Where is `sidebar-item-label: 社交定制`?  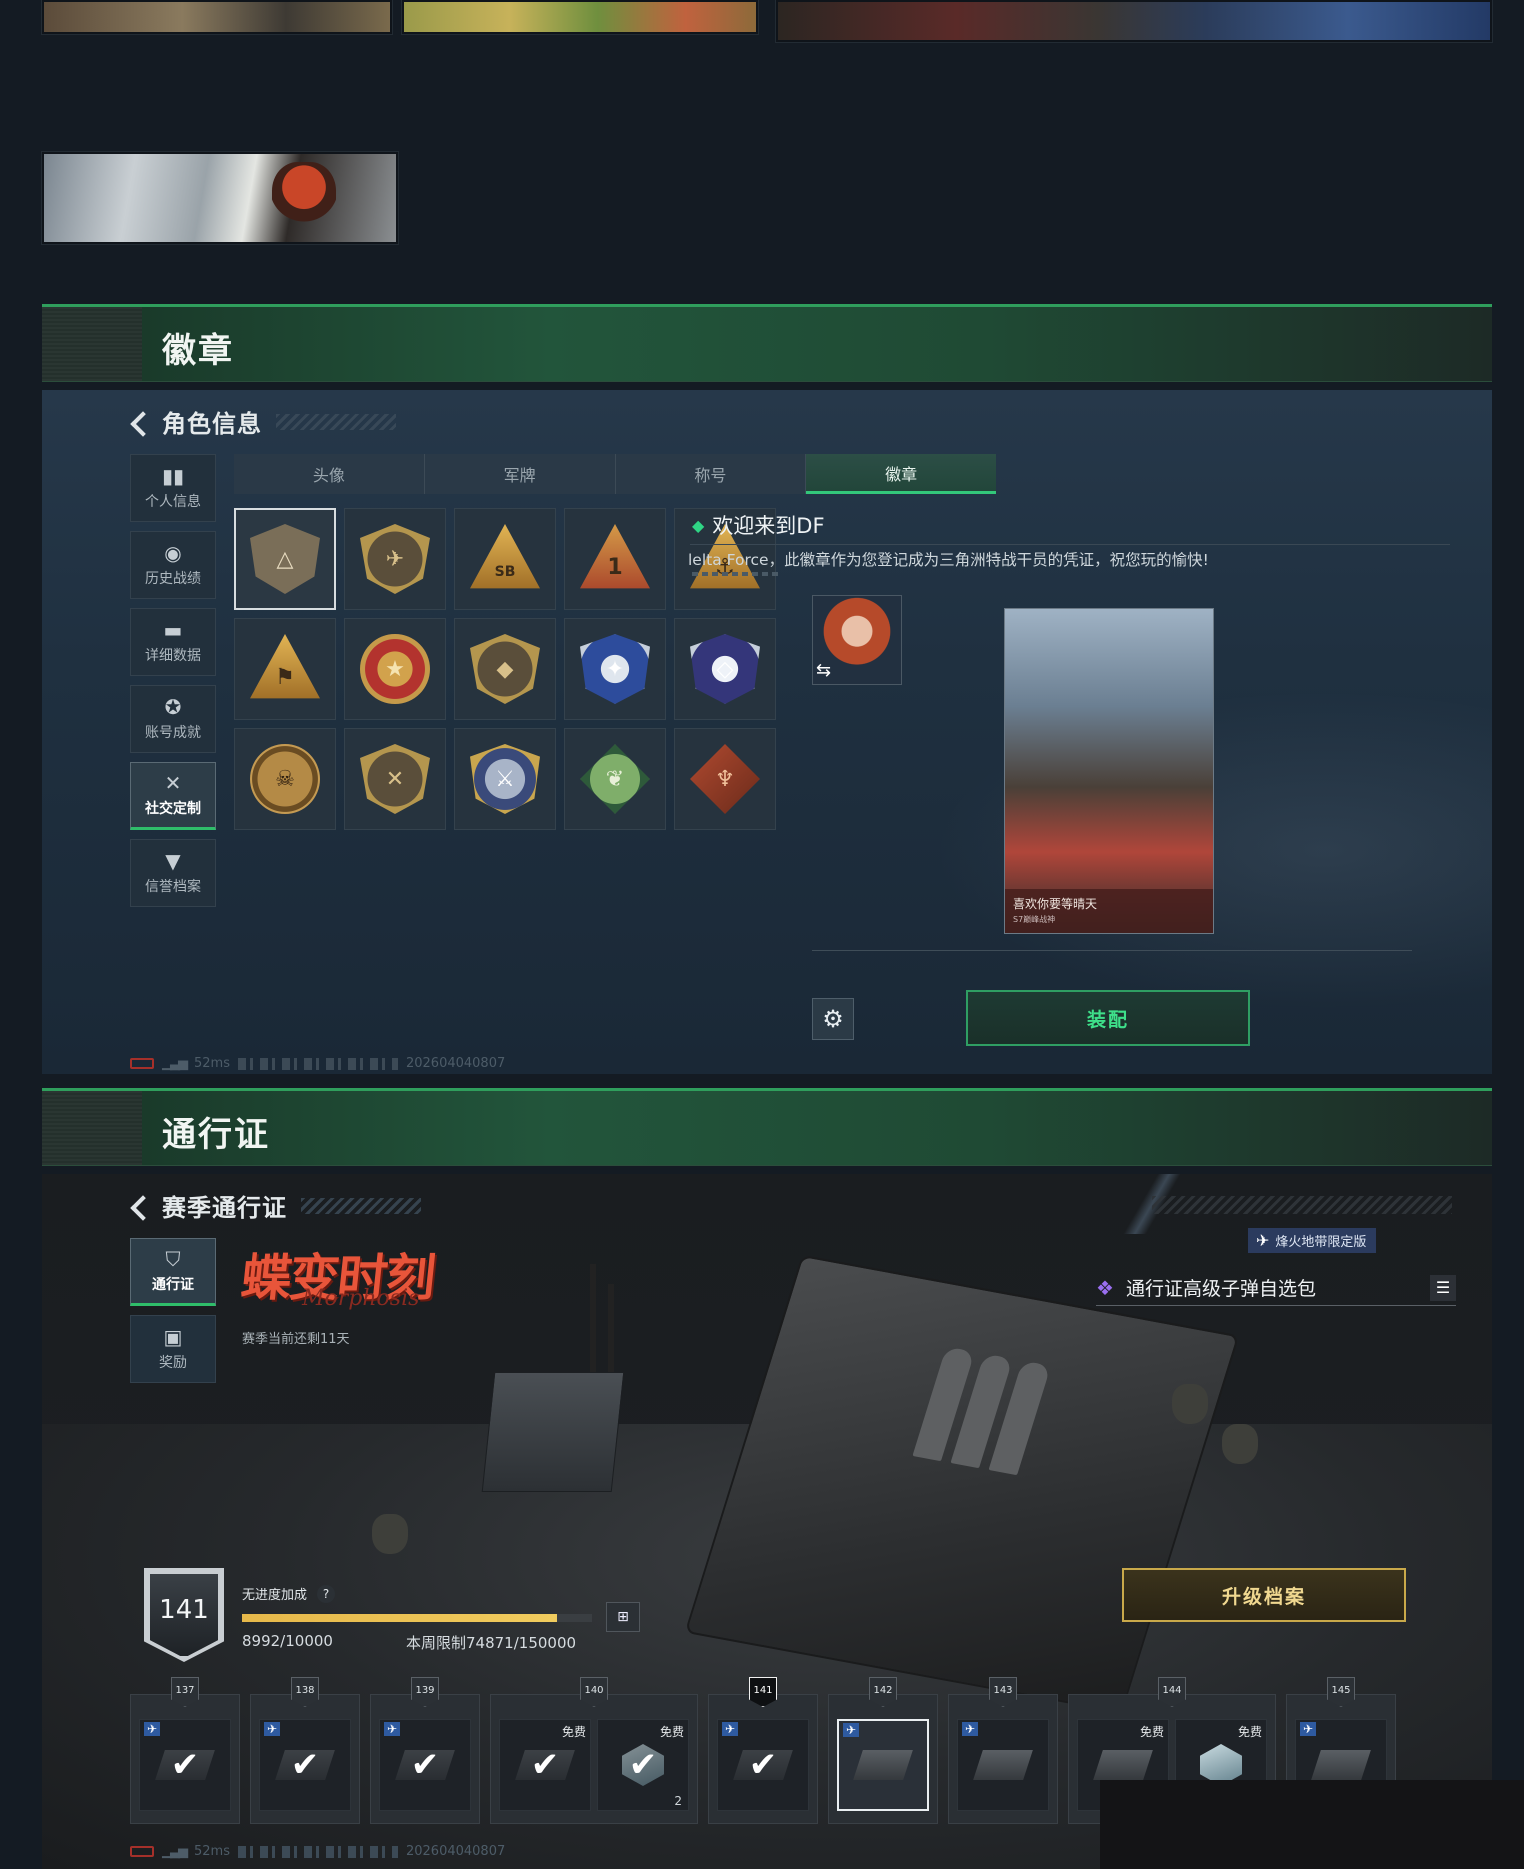
sidebar-item-label: 社交定制 is located at coordinates (173, 809).